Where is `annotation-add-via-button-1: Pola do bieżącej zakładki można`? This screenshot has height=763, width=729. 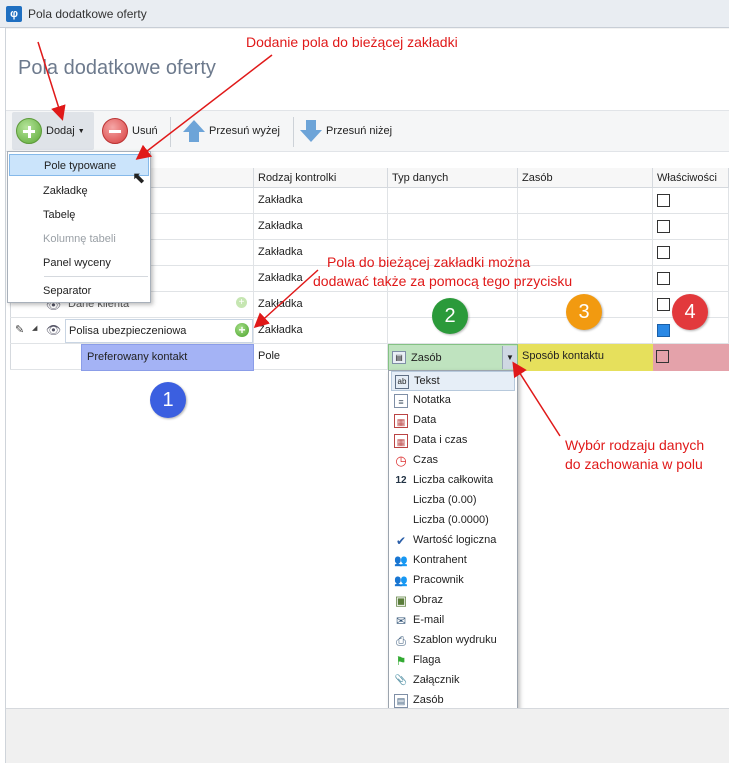 annotation-add-via-button-1: Pola do bieżącej zakładki można is located at coordinates (429, 262).